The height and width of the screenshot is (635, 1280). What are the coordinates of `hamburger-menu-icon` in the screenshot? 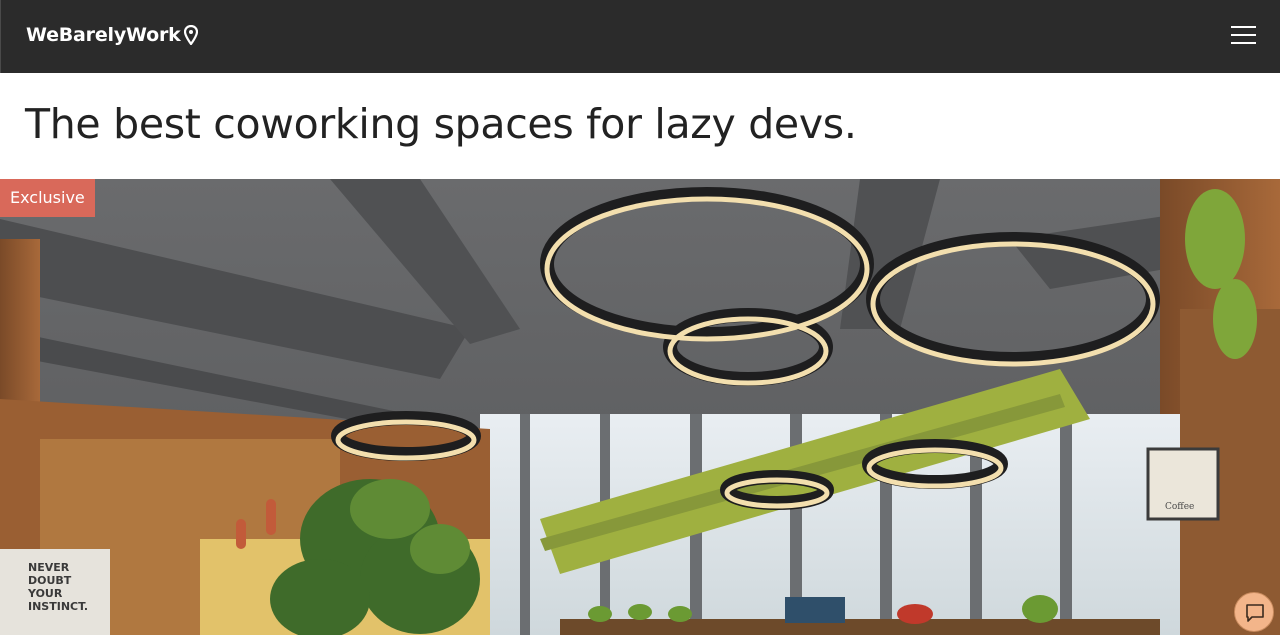 It's located at (1243, 35).